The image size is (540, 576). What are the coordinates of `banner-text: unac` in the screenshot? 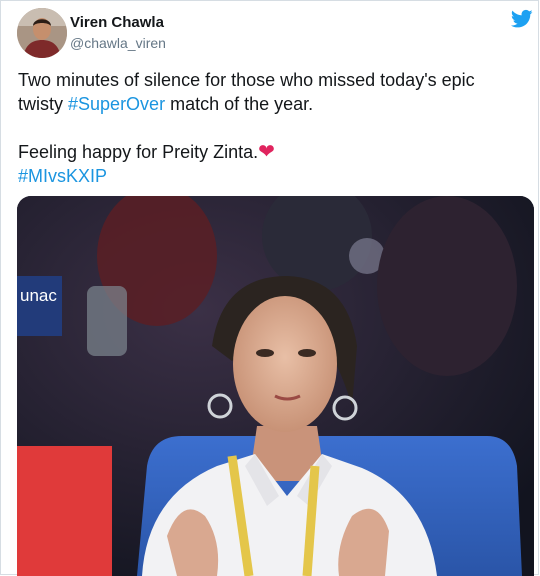 It's located at (38, 295).